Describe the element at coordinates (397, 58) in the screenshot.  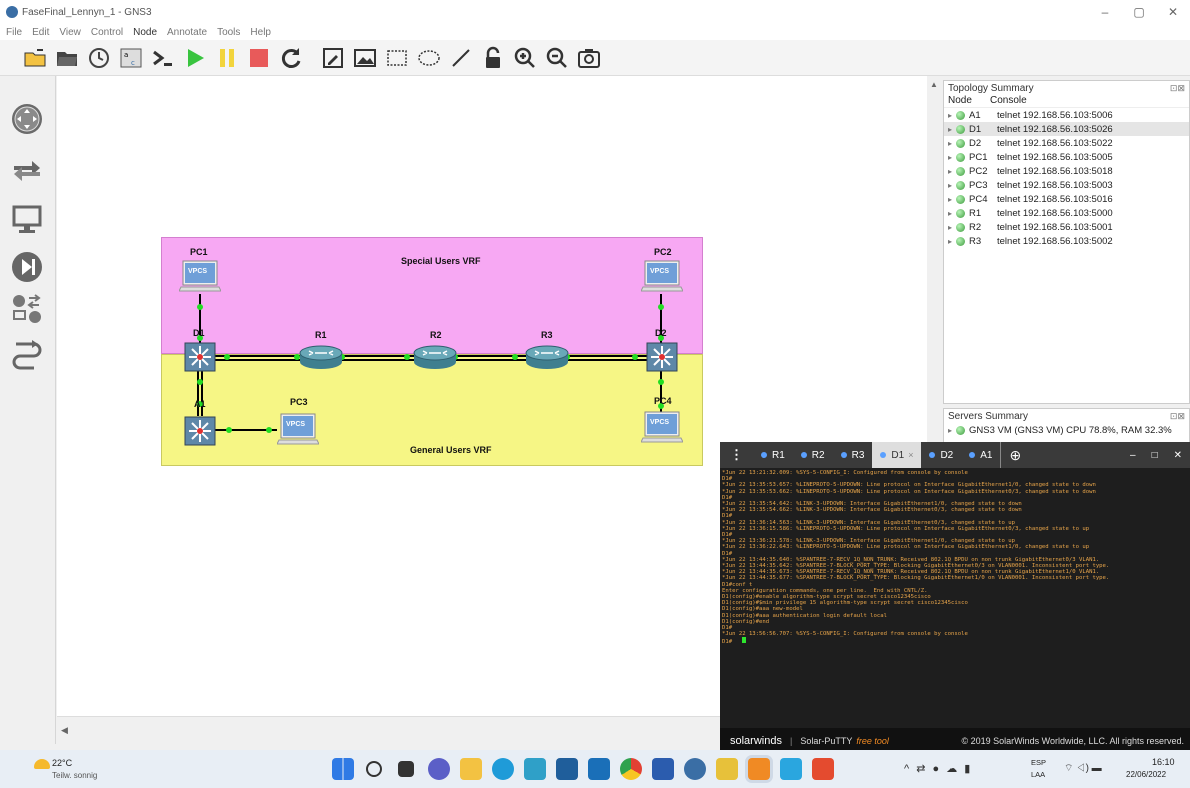
I see `draw-rectangle-icon` at that location.